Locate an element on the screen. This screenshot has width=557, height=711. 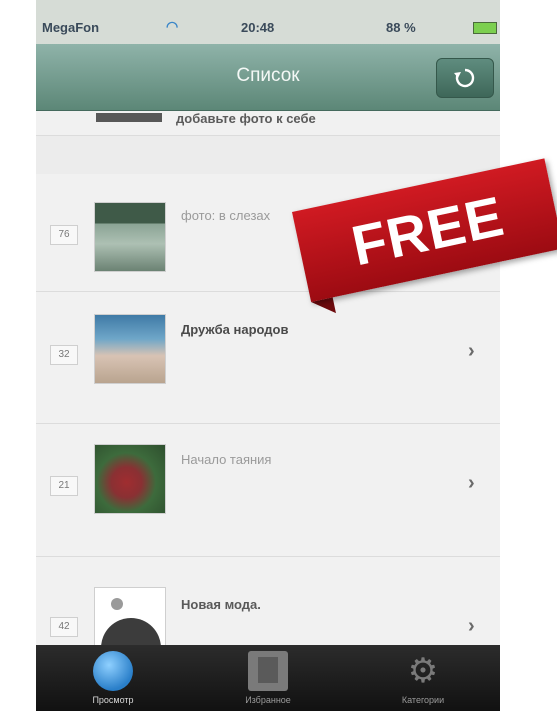
list-item: 42 Новая мода. › is located at coordinates (268, 601).